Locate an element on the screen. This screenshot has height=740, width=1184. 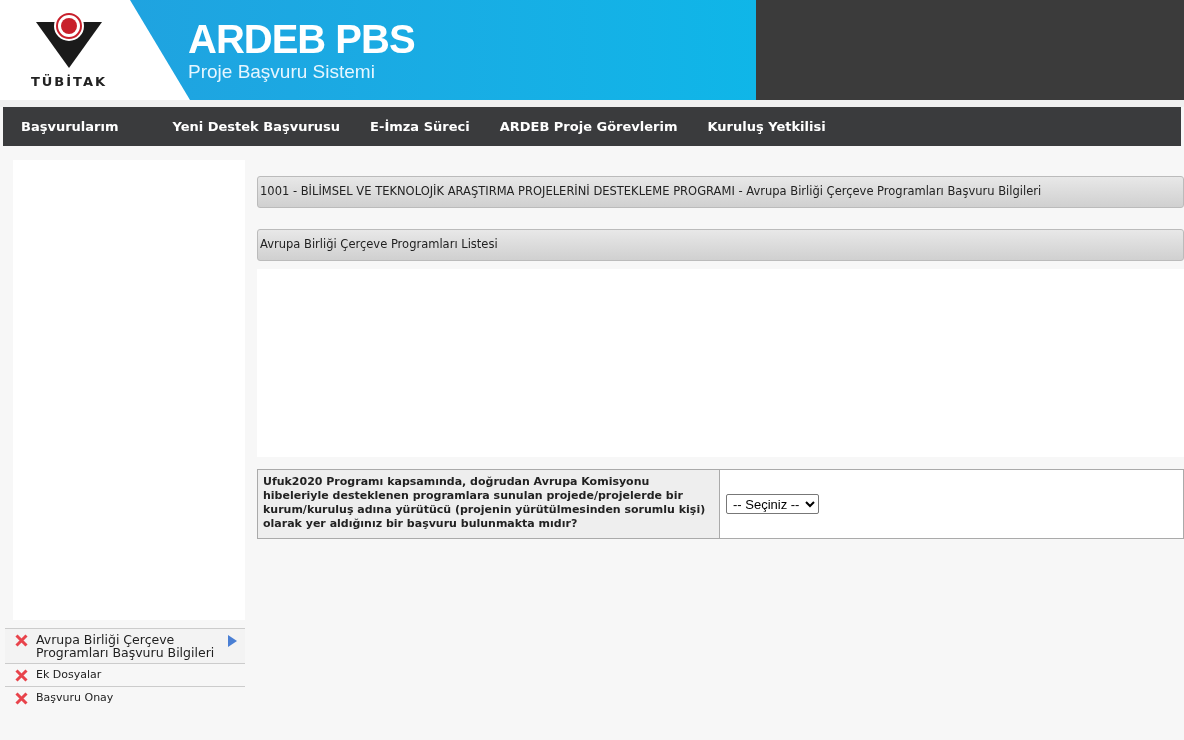
sidebar-item: Avrupa Birliği Çerçeve Programları Başvuru Bilgileri is located at coordinates (125, 645).